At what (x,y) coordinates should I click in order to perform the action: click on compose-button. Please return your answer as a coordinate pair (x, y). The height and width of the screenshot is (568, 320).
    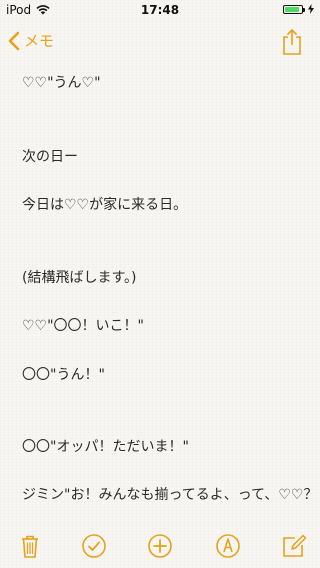
    Looking at the image, I should click on (294, 546).